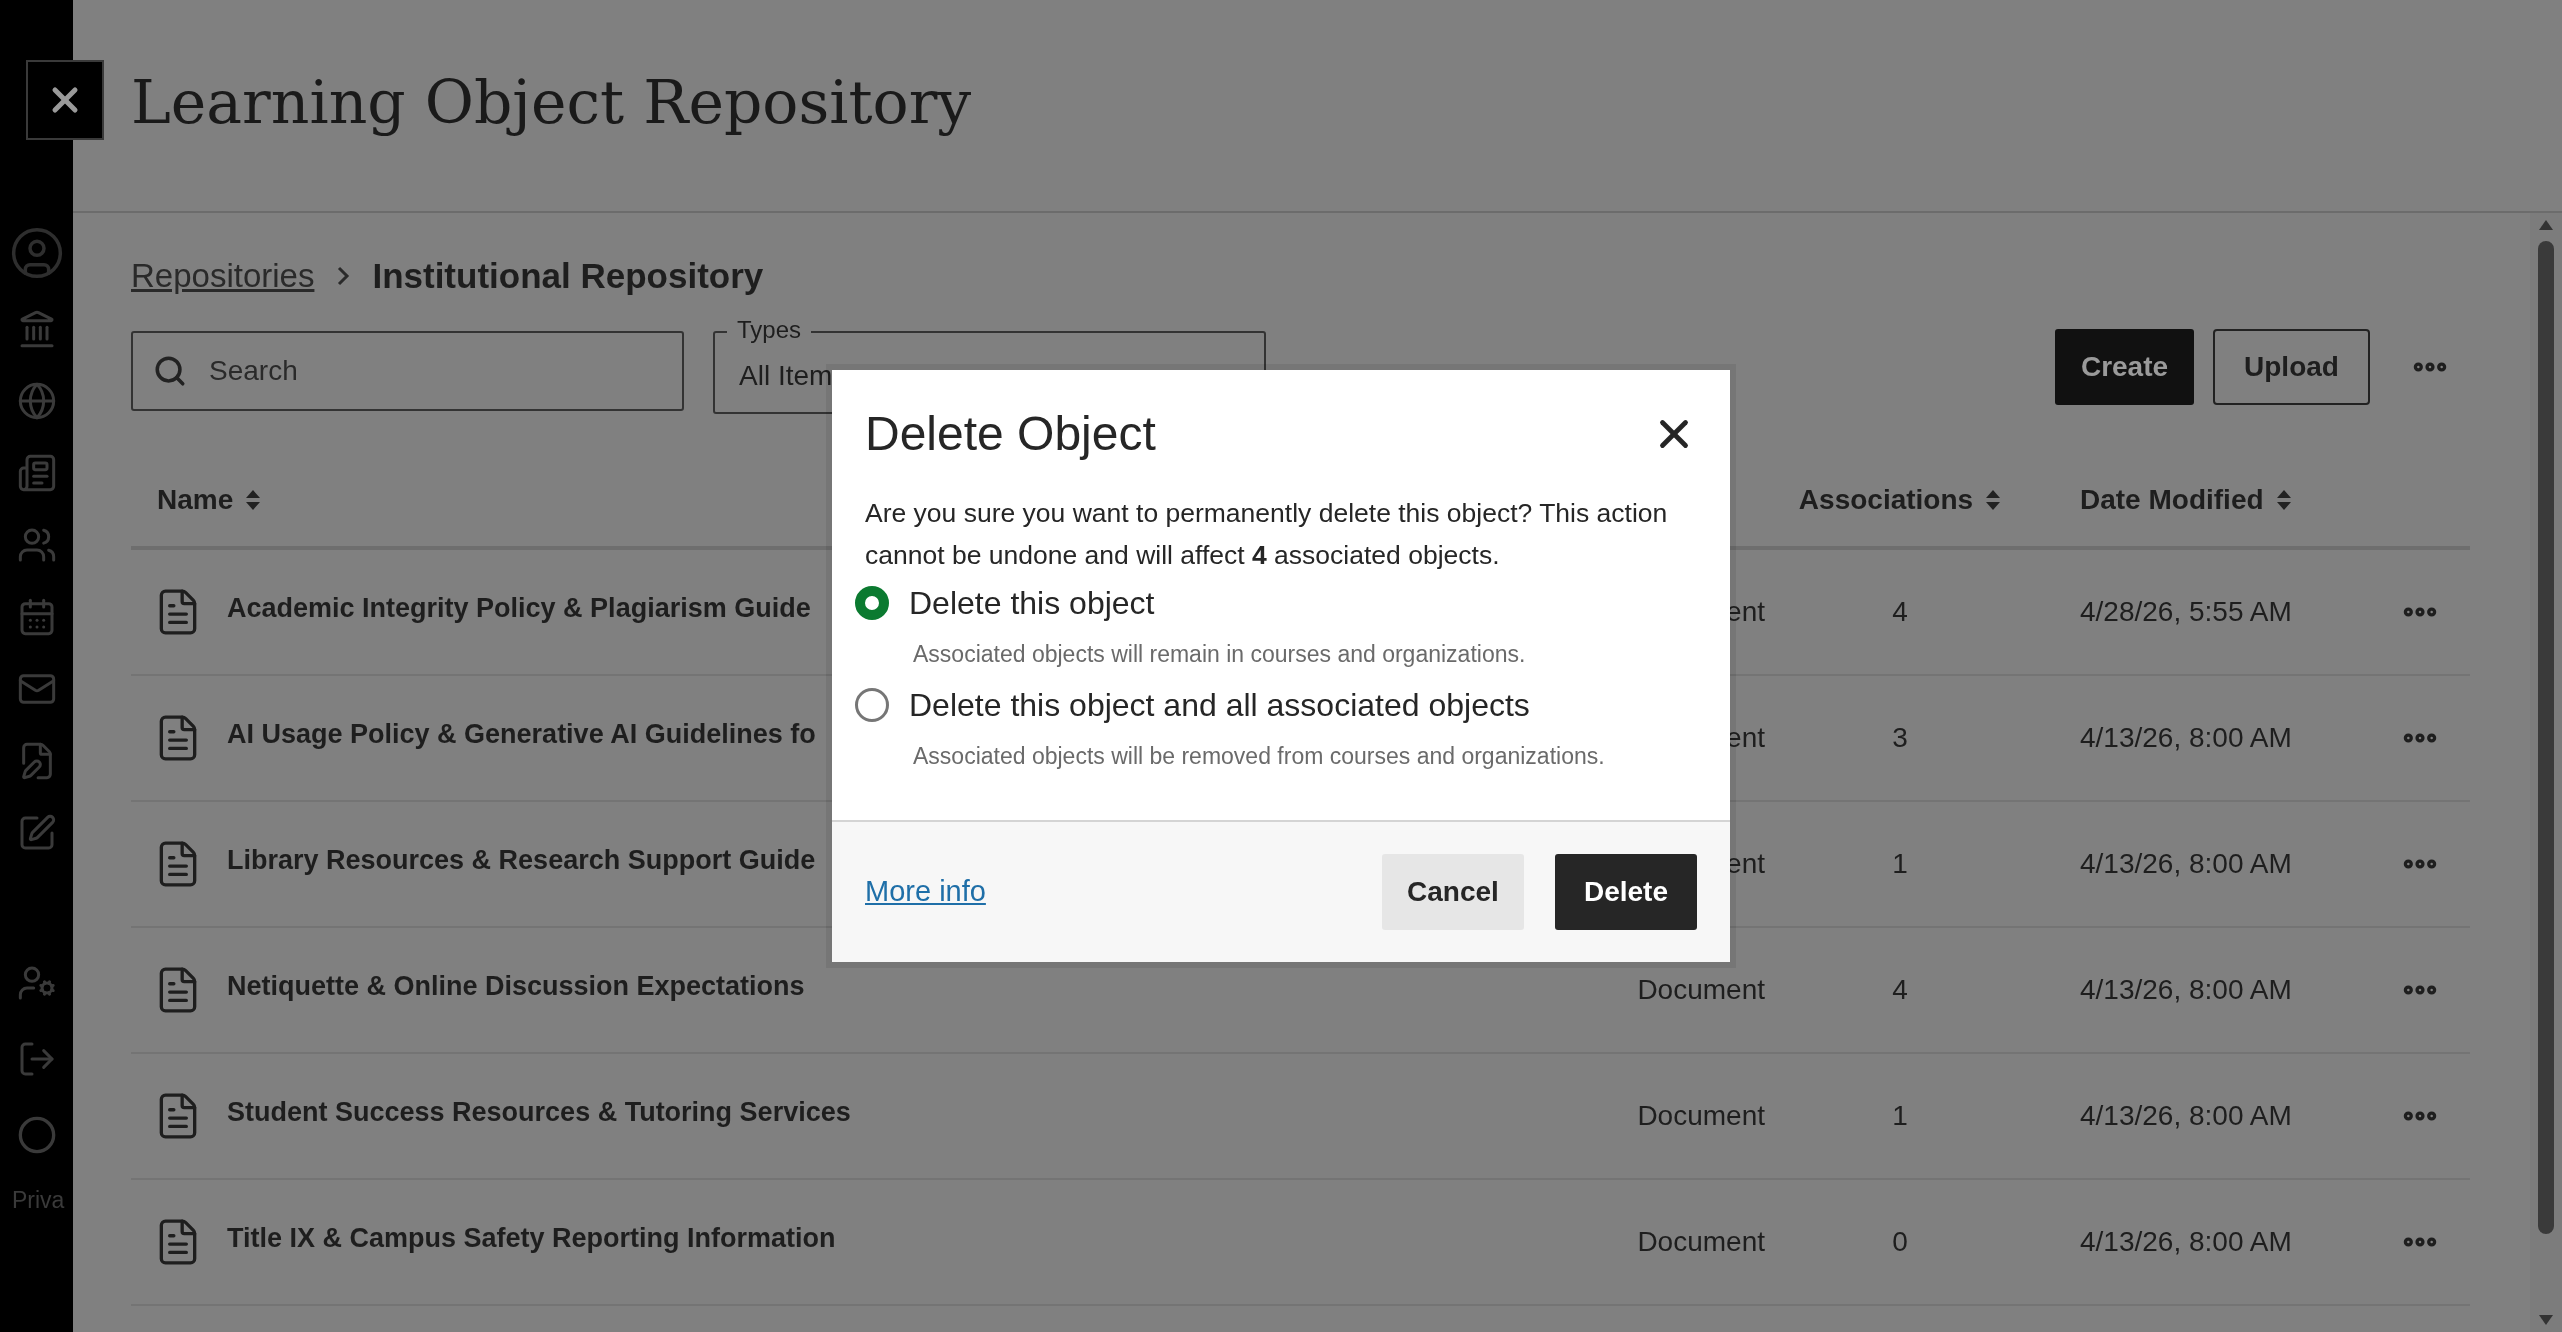 The image size is (2562, 1332). Describe the element at coordinates (1010, 434) in the screenshot. I see `dialog-title: Delete Object` at that location.